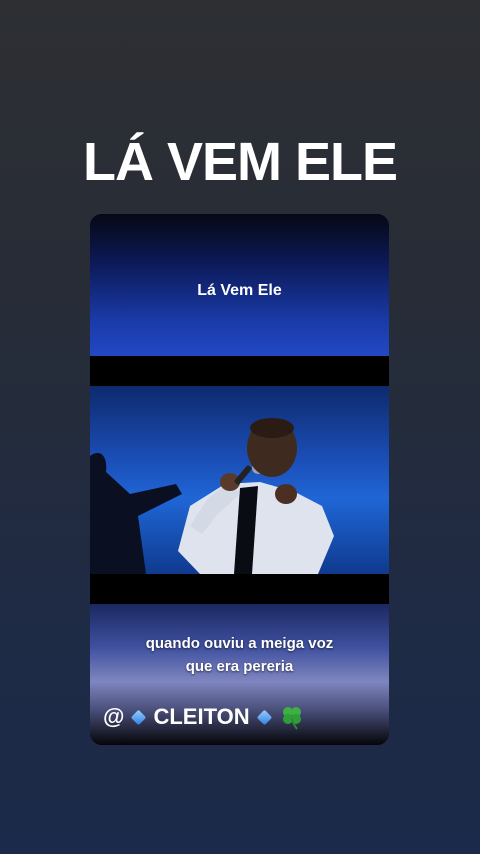  I want to click on video-title-caption: Lá Vem Ele, so click(239, 290).